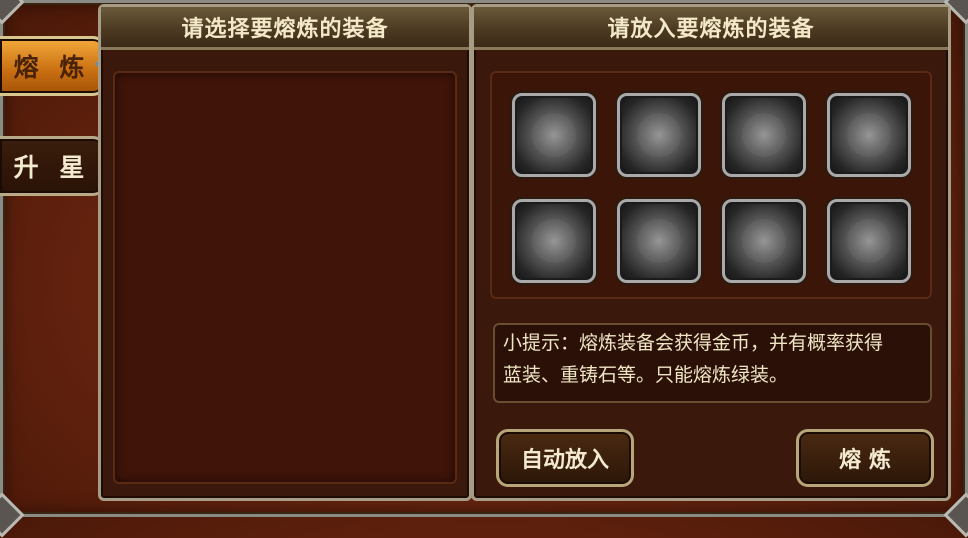 Image resolution: width=968 pixels, height=538 pixels. I want to click on tab-smelt-label: 熔 炼, so click(52, 67).